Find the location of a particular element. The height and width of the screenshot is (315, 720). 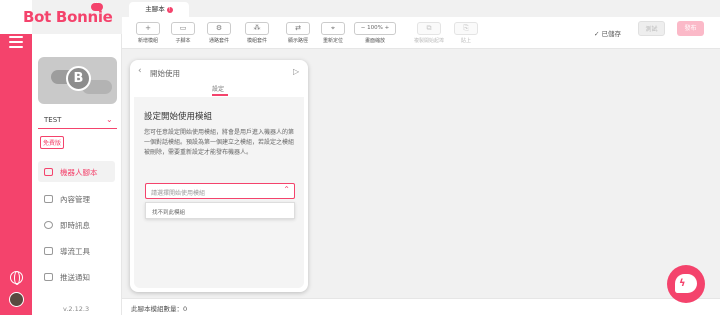

bot-name: TEST is located at coordinates (52, 120).